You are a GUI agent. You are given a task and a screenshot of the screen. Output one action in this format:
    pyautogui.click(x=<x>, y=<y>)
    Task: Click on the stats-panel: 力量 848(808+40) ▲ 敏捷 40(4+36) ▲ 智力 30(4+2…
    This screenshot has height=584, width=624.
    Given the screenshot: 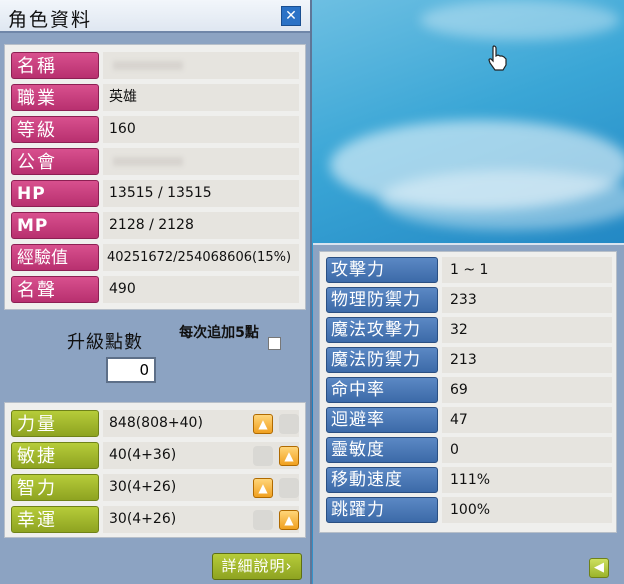 What is the action you would take?
    pyautogui.click(x=155, y=470)
    